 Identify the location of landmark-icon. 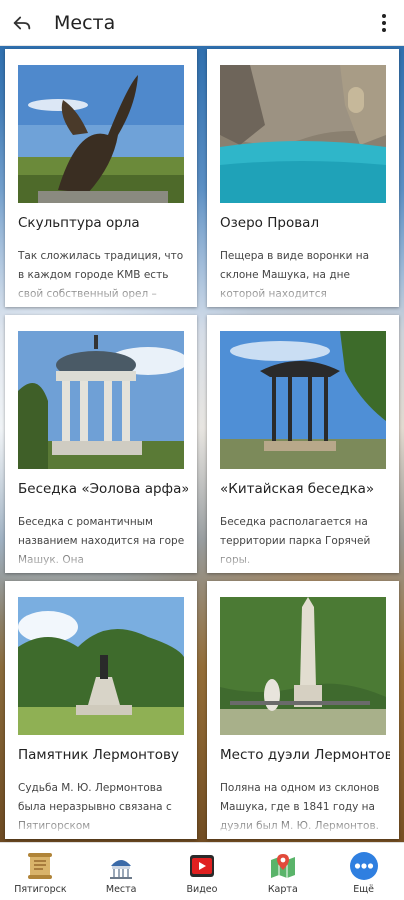
(121, 869).